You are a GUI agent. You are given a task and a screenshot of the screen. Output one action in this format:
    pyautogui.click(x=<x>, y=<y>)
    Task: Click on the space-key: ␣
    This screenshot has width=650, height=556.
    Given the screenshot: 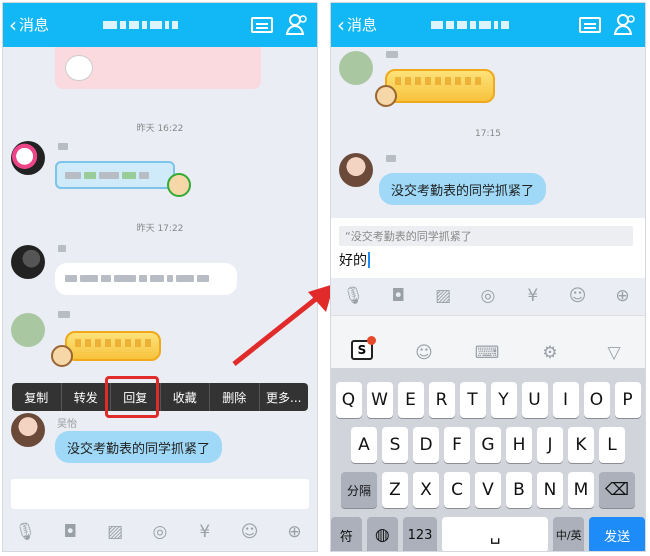 What is the action you would take?
    pyautogui.click(x=495, y=534)
    